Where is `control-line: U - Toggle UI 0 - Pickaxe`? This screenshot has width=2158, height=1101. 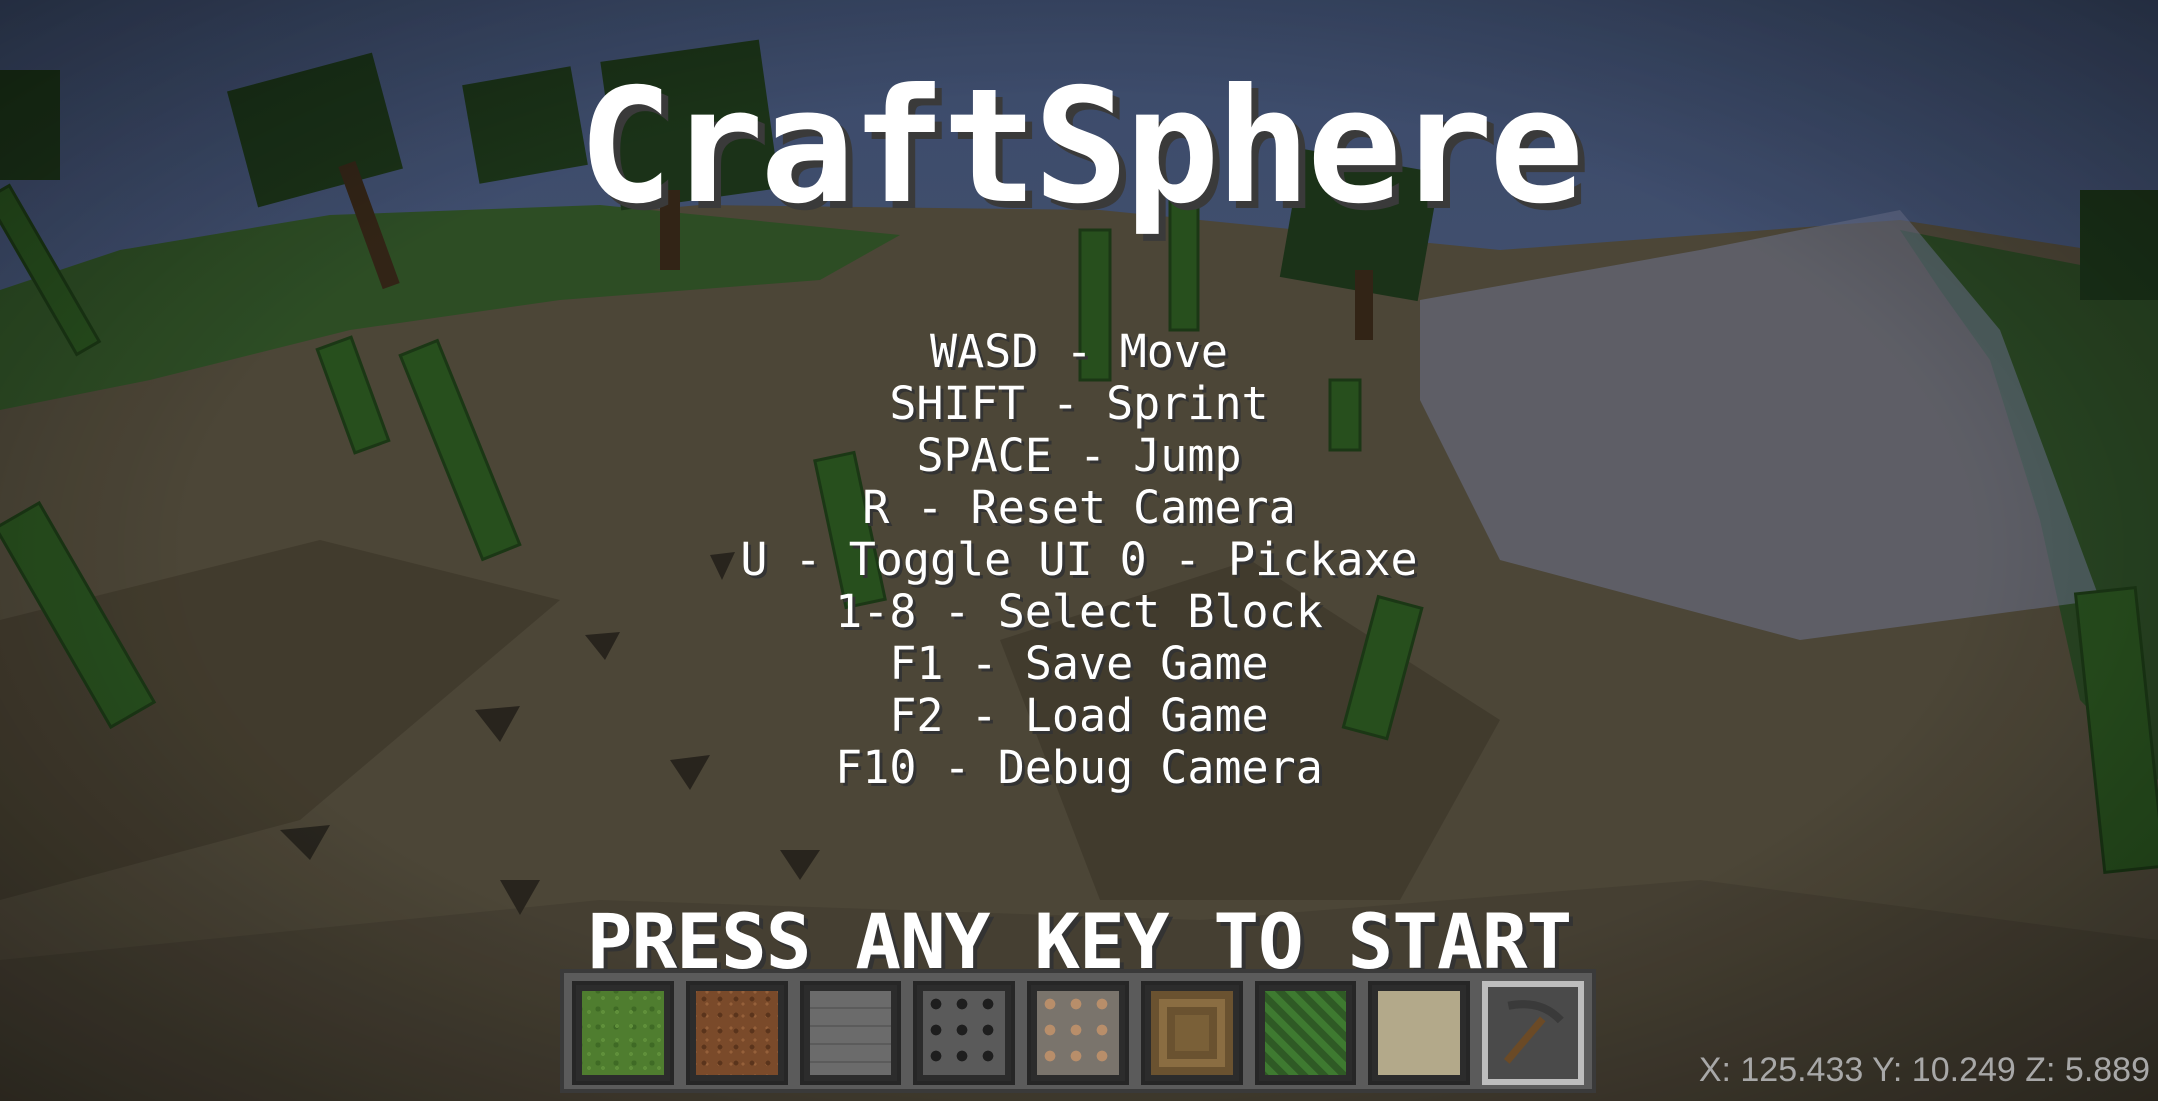 control-line: U - Toggle UI 0 - Pickaxe is located at coordinates (1079, 559).